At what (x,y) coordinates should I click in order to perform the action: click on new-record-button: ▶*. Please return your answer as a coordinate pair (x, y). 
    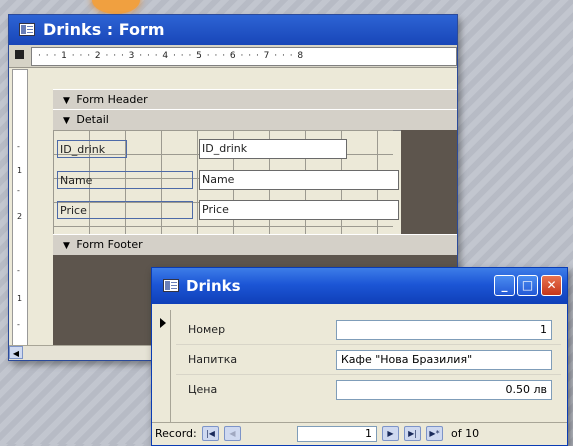
    Looking at the image, I should click on (434, 433).